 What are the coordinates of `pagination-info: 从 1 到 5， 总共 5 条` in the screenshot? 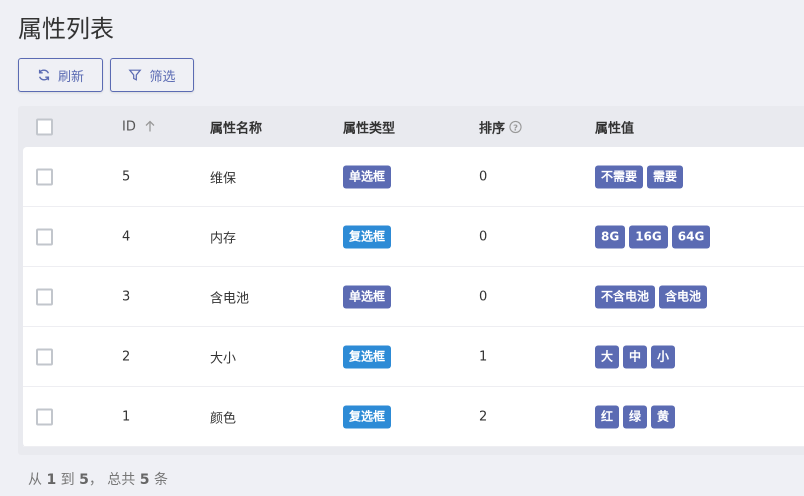 It's located at (98, 480).